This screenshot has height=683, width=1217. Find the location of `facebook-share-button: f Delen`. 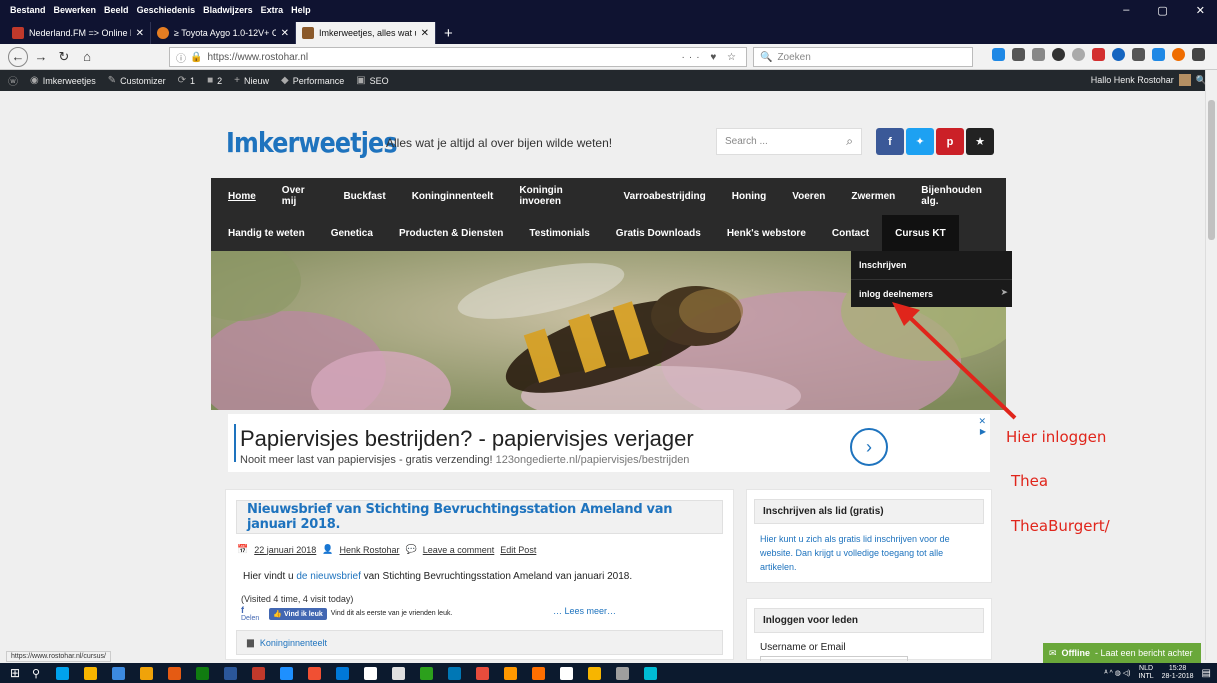

facebook-share-button: f Delen is located at coordinates (250, 613).